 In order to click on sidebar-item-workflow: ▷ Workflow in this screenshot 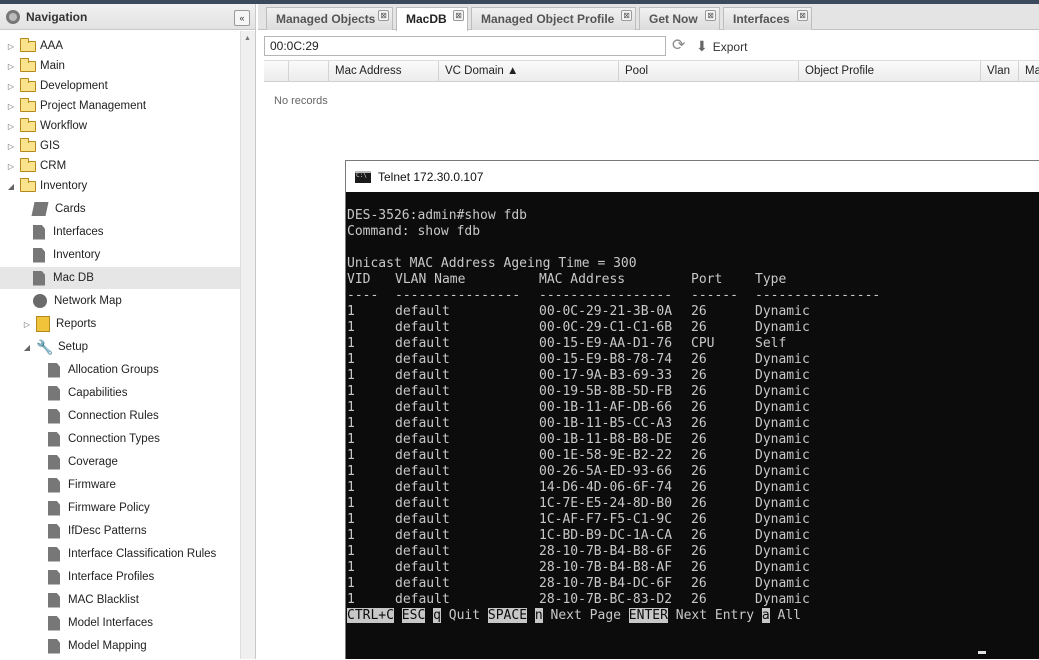, I will do `click(120, 126)`.